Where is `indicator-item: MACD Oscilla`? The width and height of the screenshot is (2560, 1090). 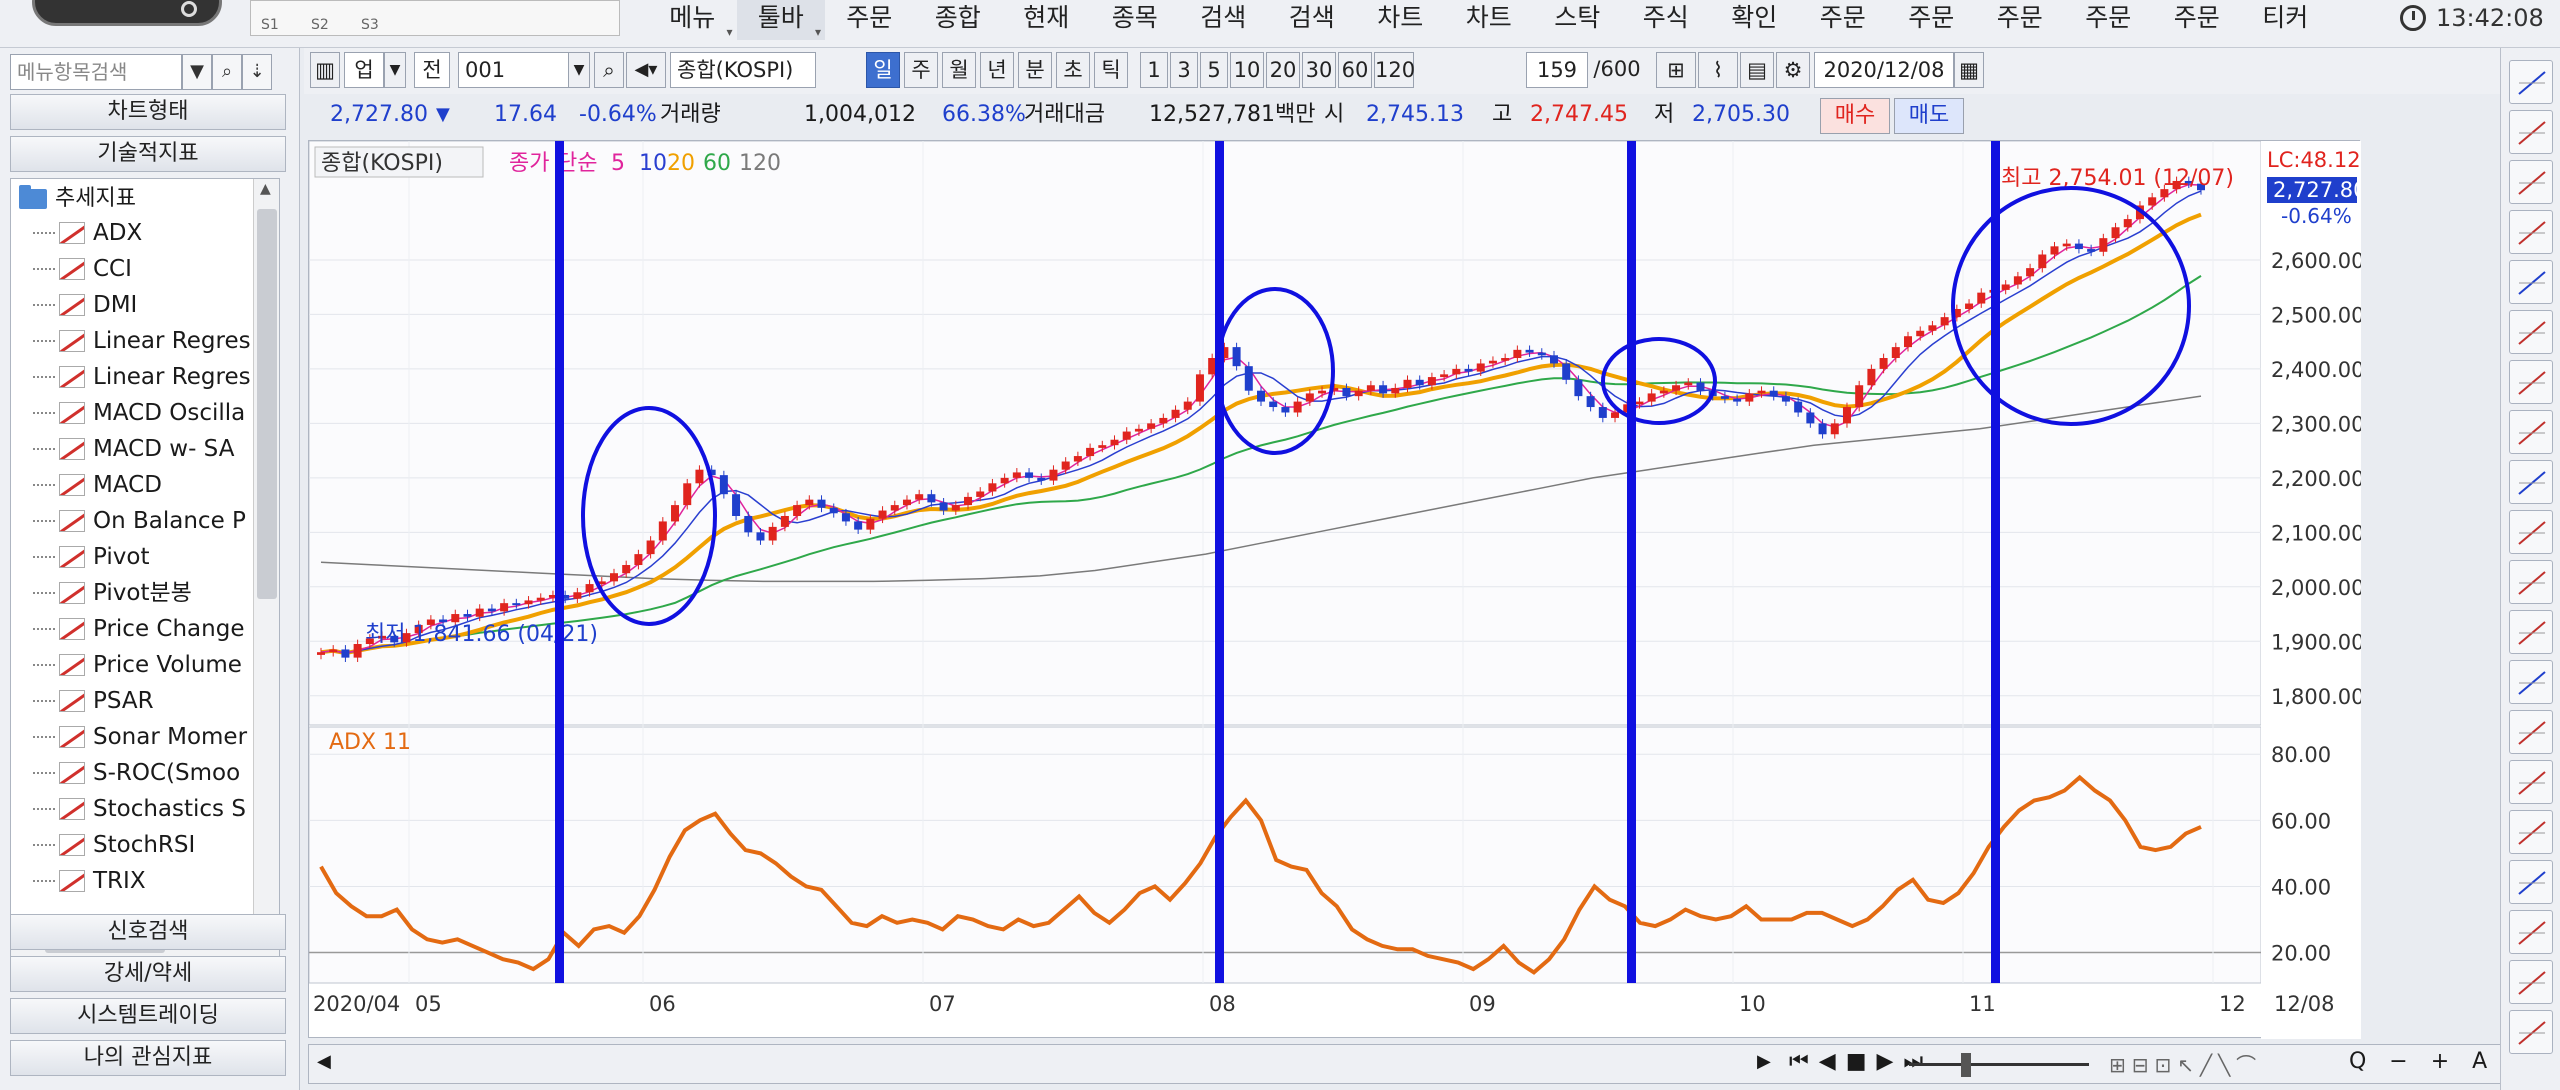 indicator-item: MACD Oscilla is located at coordinates (139, 413).